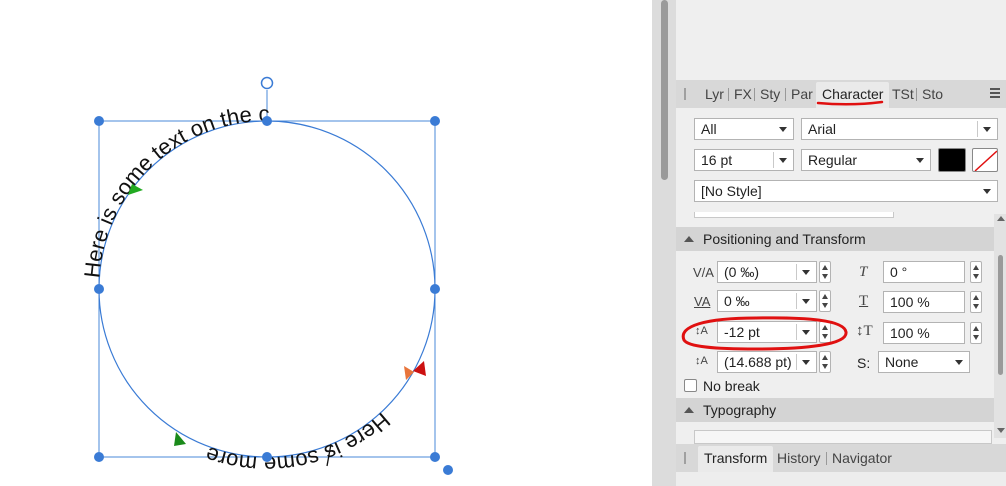 This screenshot has width=1006, height=486. Describe the element at coordinates (758, 362) in the screenshot. I see `leading-value: (14.688 pt)` at that location.